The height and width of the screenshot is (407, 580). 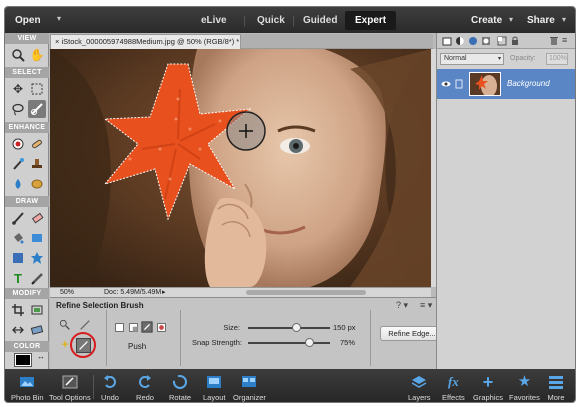 What do you see at coordinates (180, 338) in the screenshot?
I see `options-divider` at bounding box center [180, 338].